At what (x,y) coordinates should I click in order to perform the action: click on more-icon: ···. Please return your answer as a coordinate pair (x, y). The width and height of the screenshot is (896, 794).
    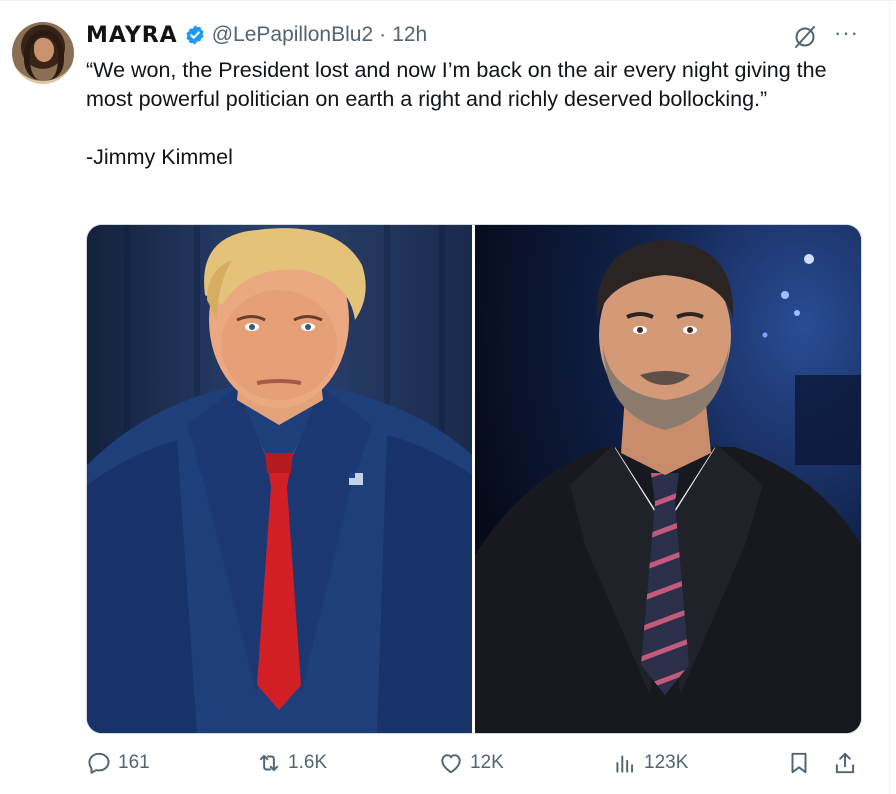
    Looking at the image, I should click on (846, 33).